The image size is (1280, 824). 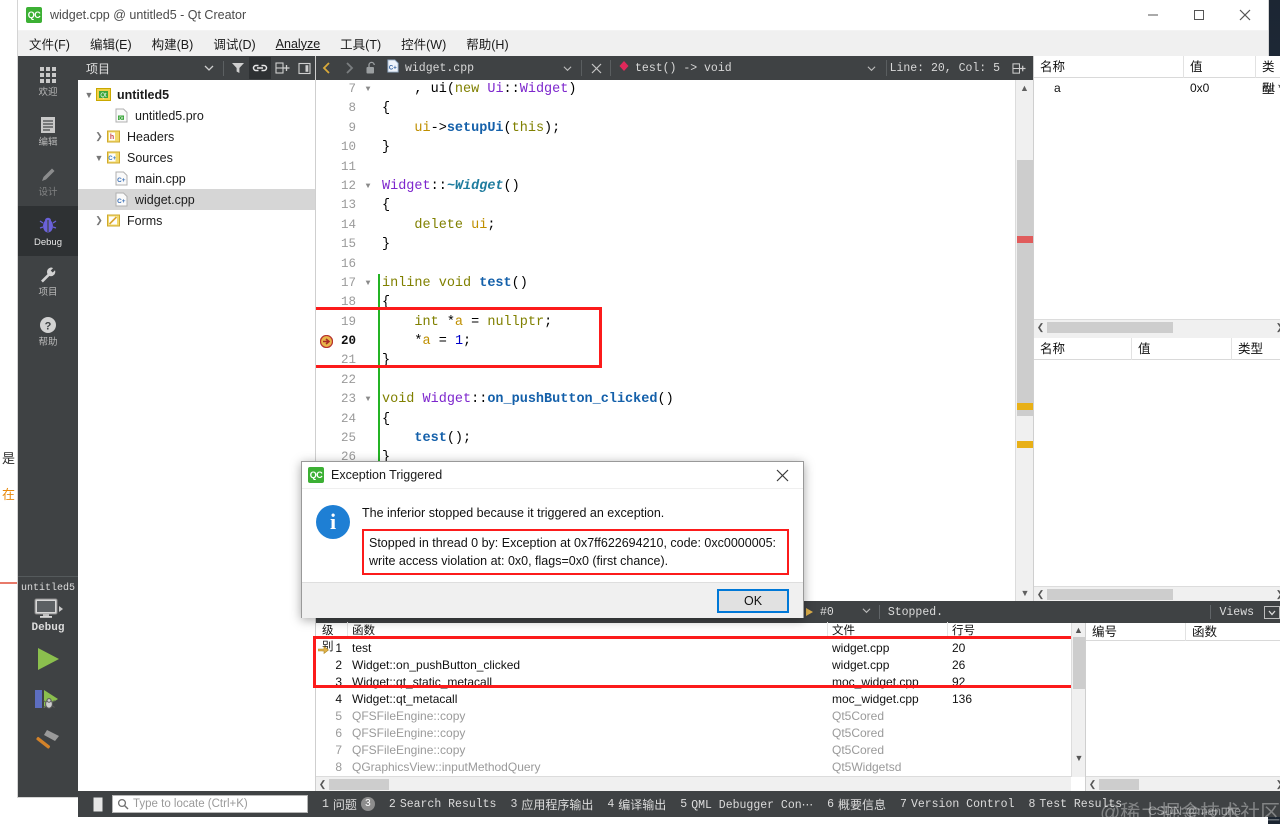 I want to click on tree-item-headers: ❯ h Headers, so click(x=196, y=136).